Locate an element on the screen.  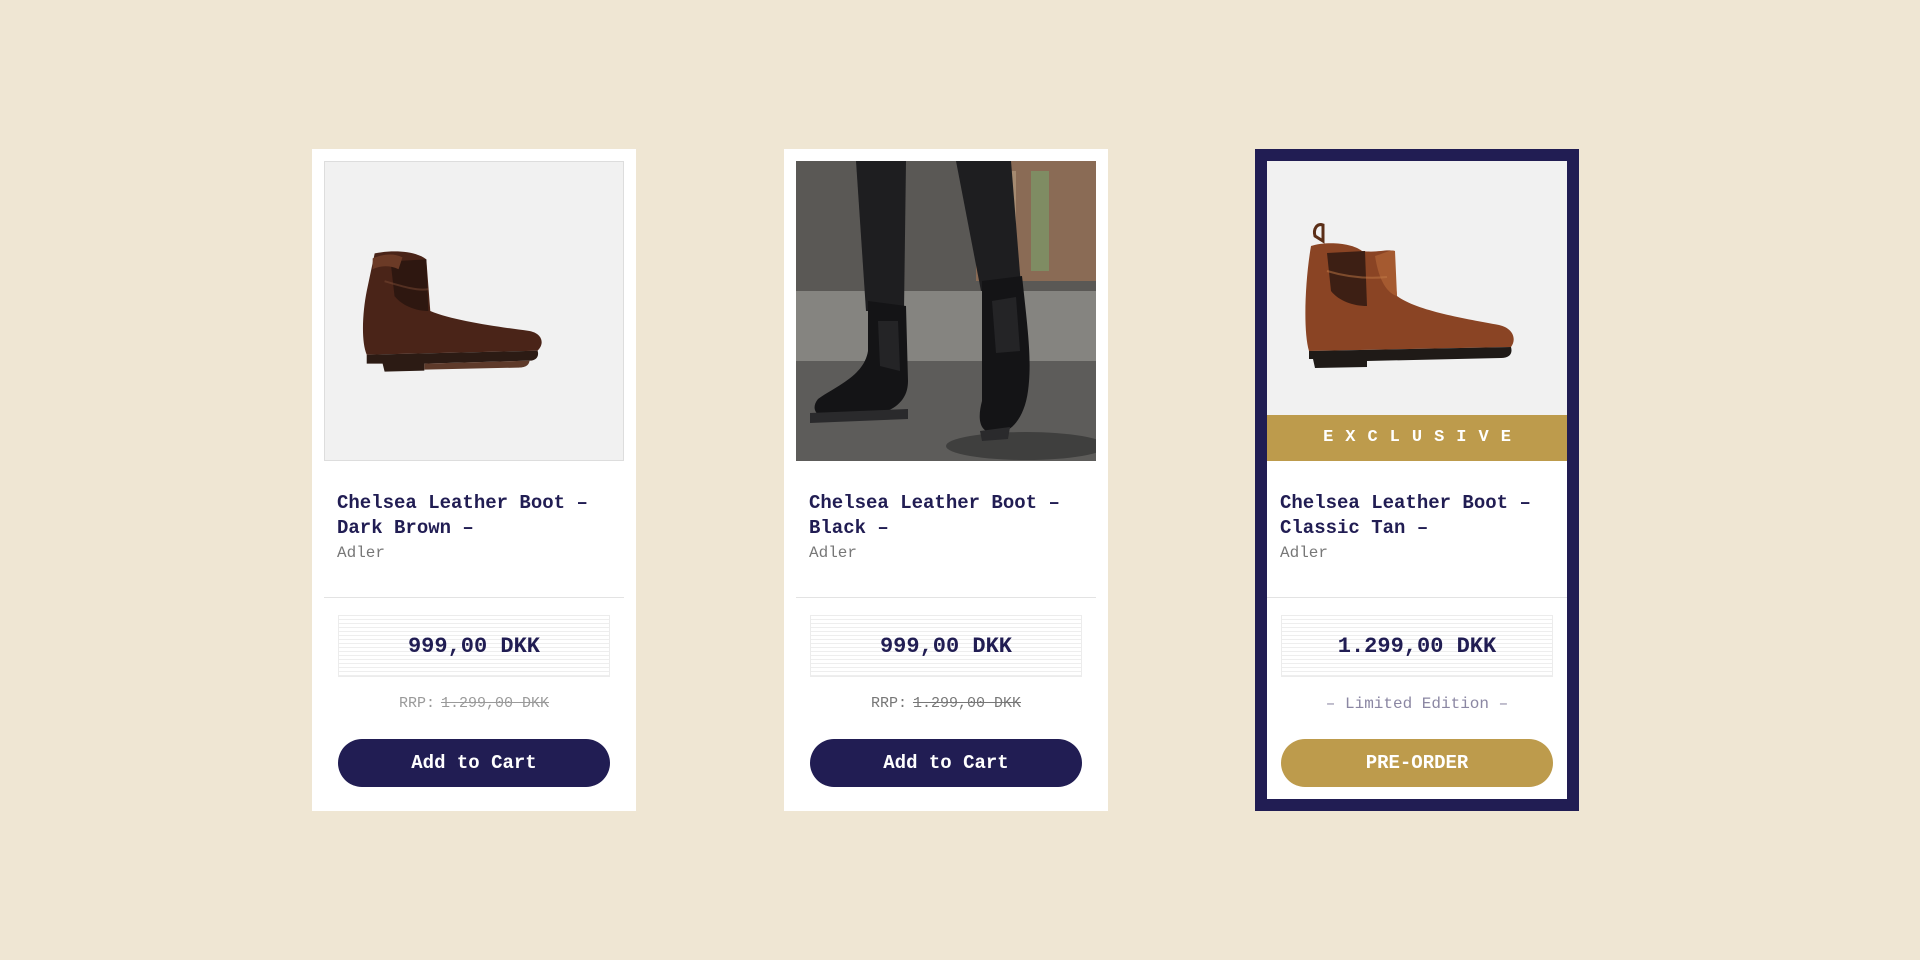
classic-tan-chelsea-boot-image is located at coordinates (1417, 288).